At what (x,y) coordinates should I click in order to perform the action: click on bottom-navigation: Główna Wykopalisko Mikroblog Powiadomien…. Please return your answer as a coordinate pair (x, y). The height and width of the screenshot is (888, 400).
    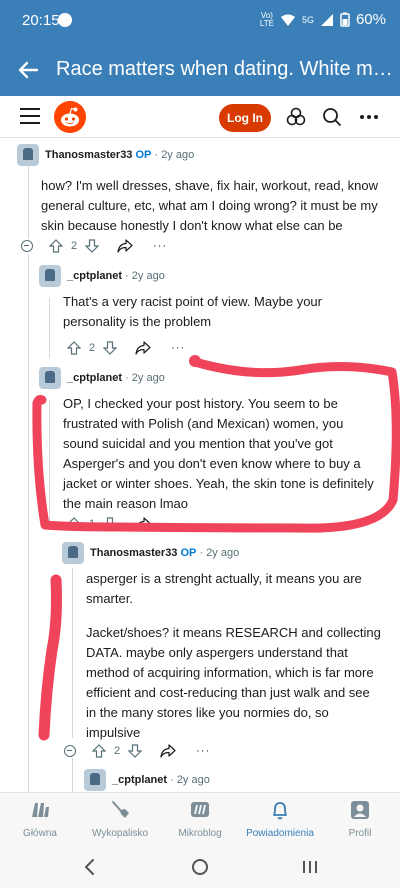
    Looking at the image, I should click on (200, 820).